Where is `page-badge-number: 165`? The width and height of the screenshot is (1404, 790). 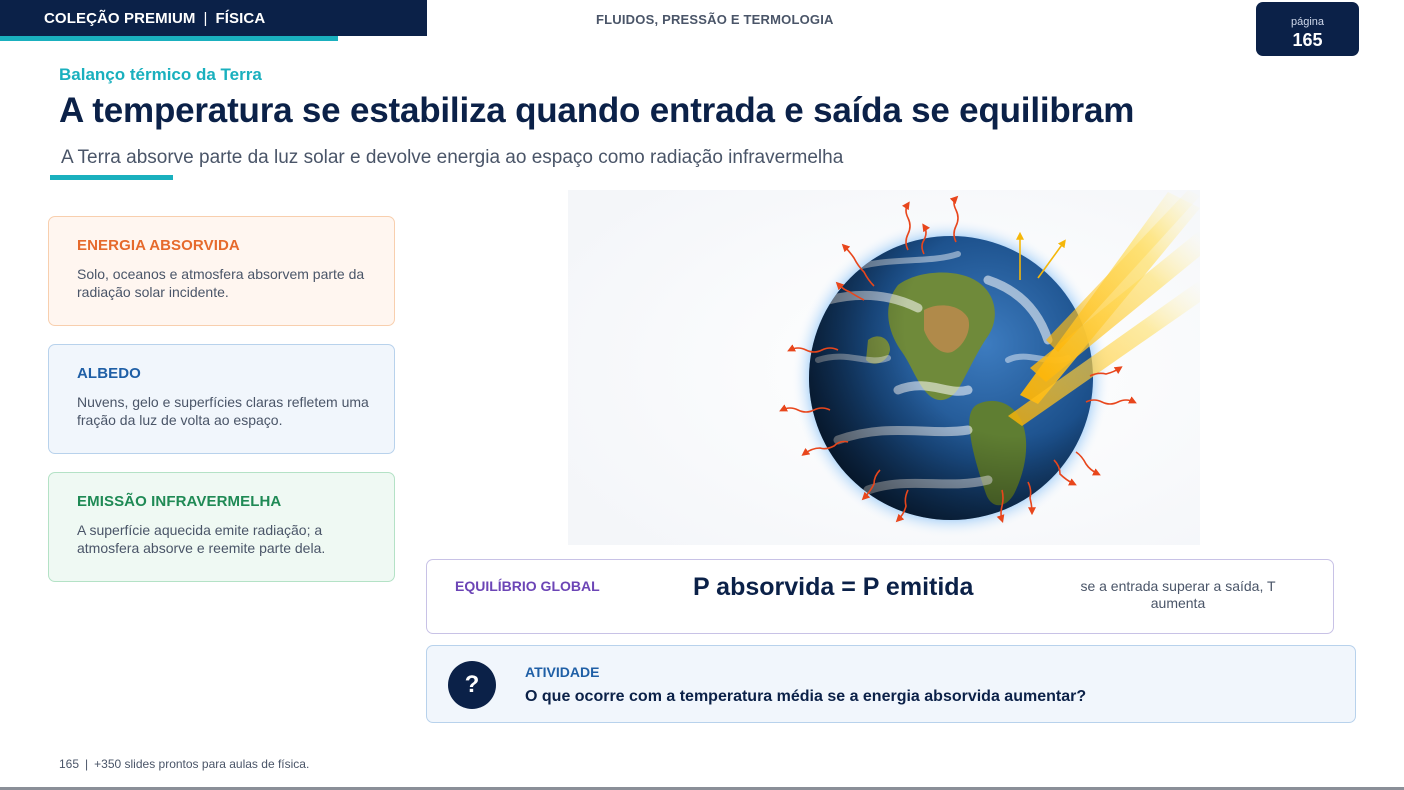 page-badge-number: 165 is located at coordinates (1307, 40).